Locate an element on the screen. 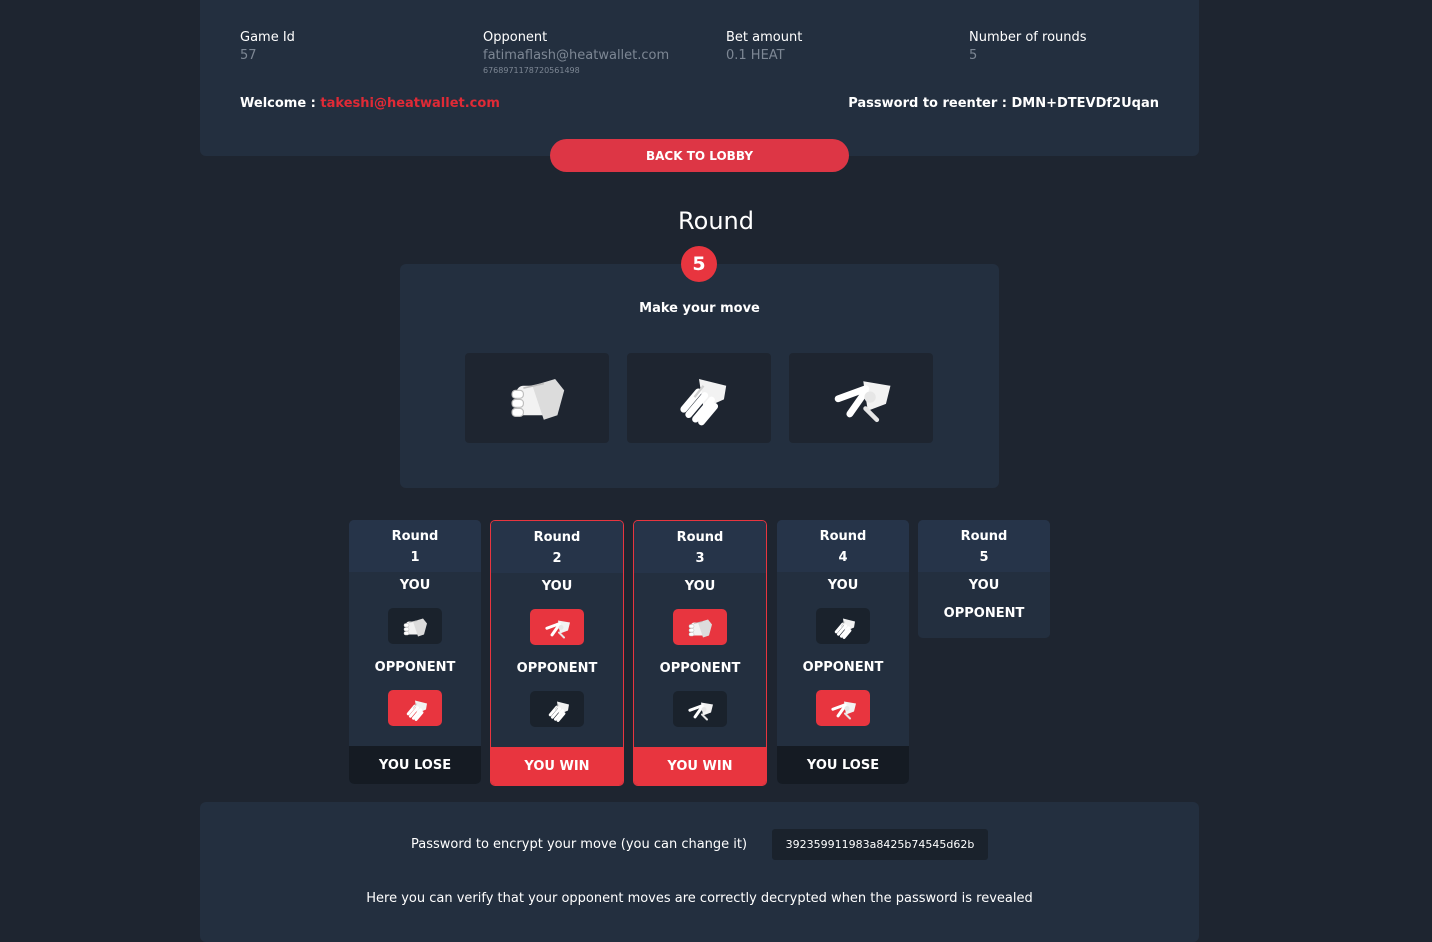 The image size is (1432, 942). round-card-number: 2 is located at coordinates (557, 558).